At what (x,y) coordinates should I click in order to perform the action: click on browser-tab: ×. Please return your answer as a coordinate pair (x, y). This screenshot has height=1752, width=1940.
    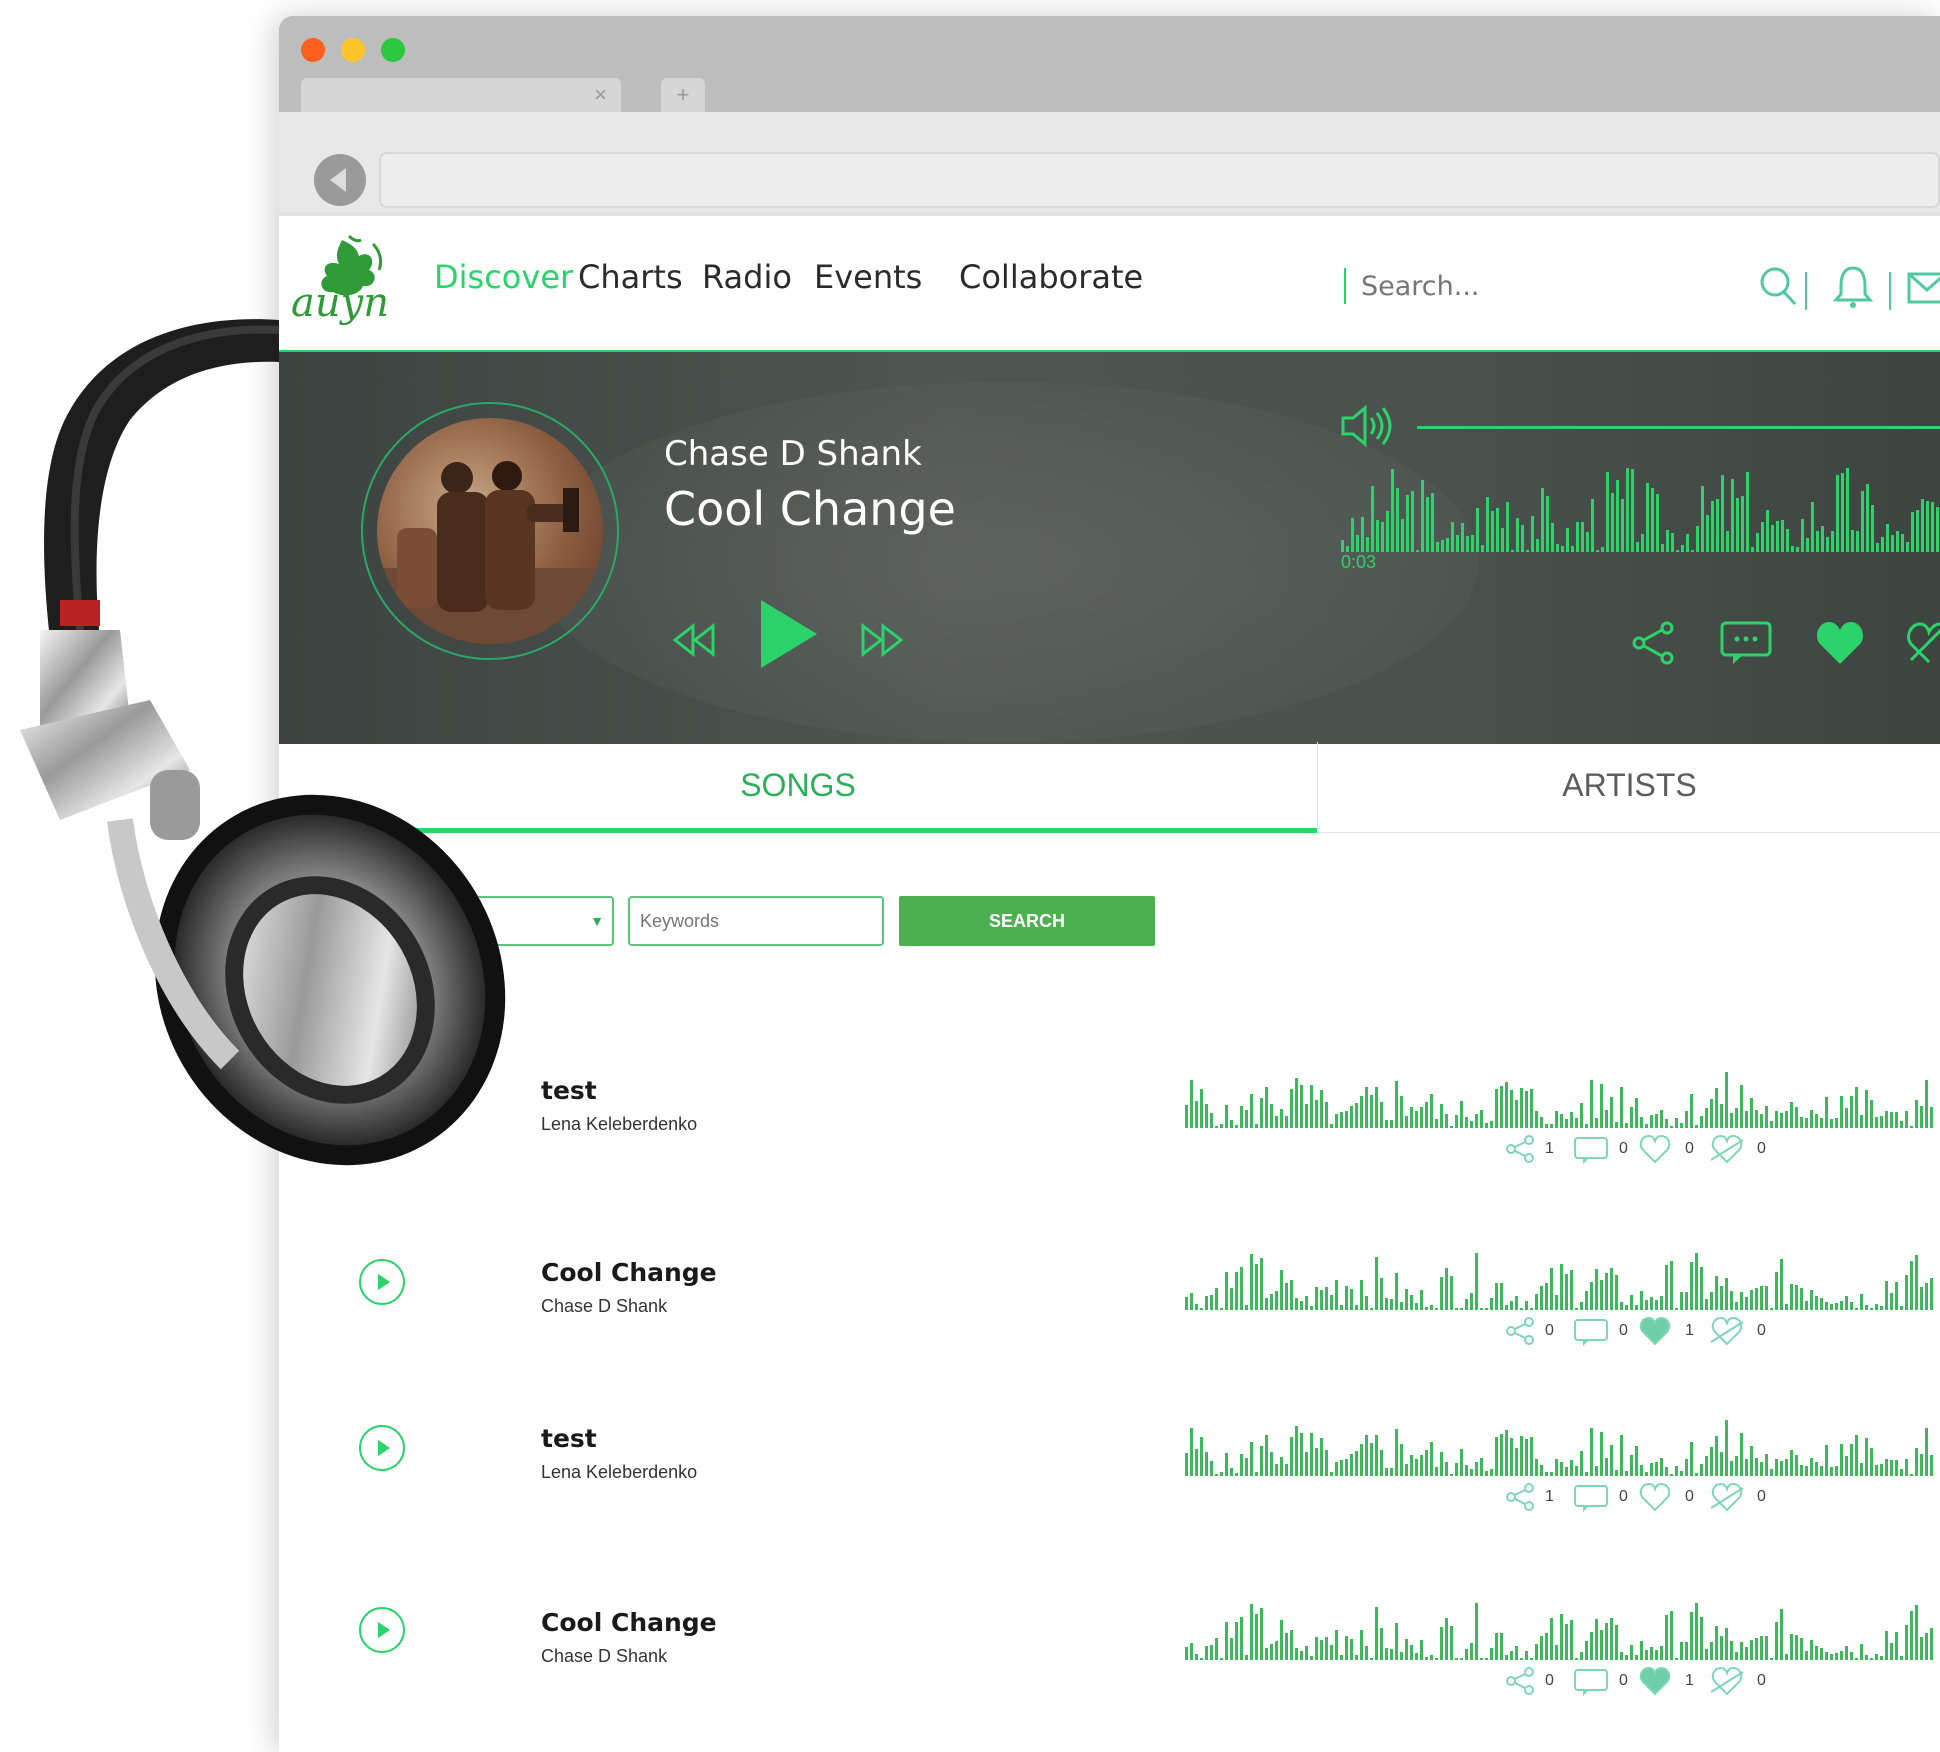
    Looking at the image, I should click on (461, 95).